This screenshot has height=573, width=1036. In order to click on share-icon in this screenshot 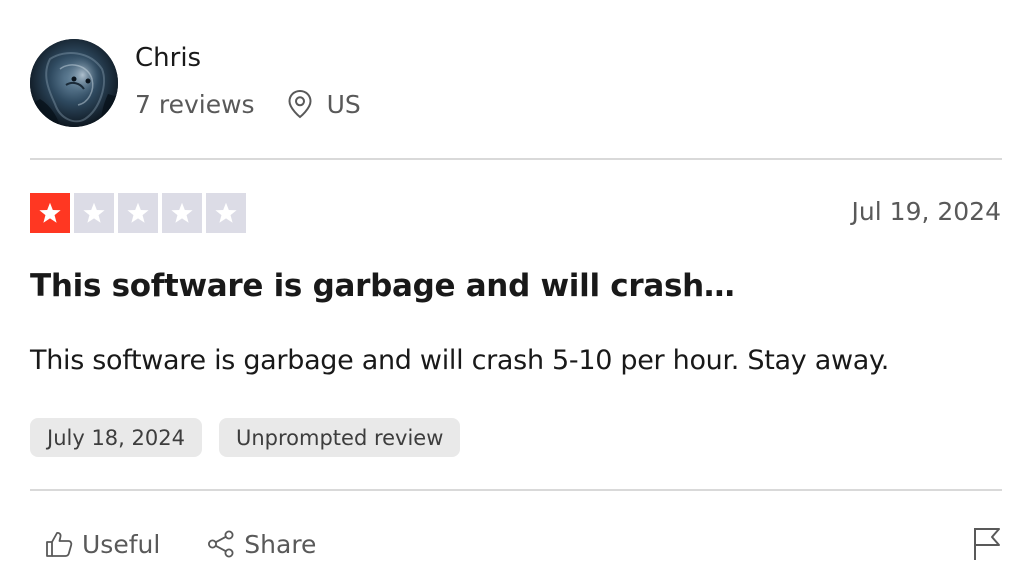, I will do `click(221, 544)`.